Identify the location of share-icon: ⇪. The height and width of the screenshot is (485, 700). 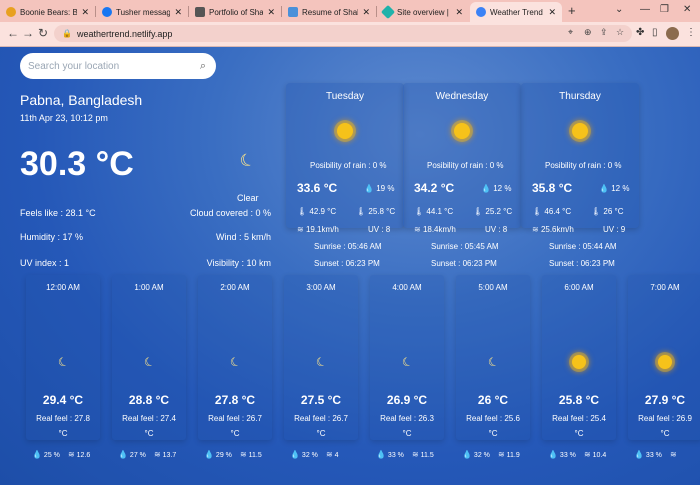
(604, 32).